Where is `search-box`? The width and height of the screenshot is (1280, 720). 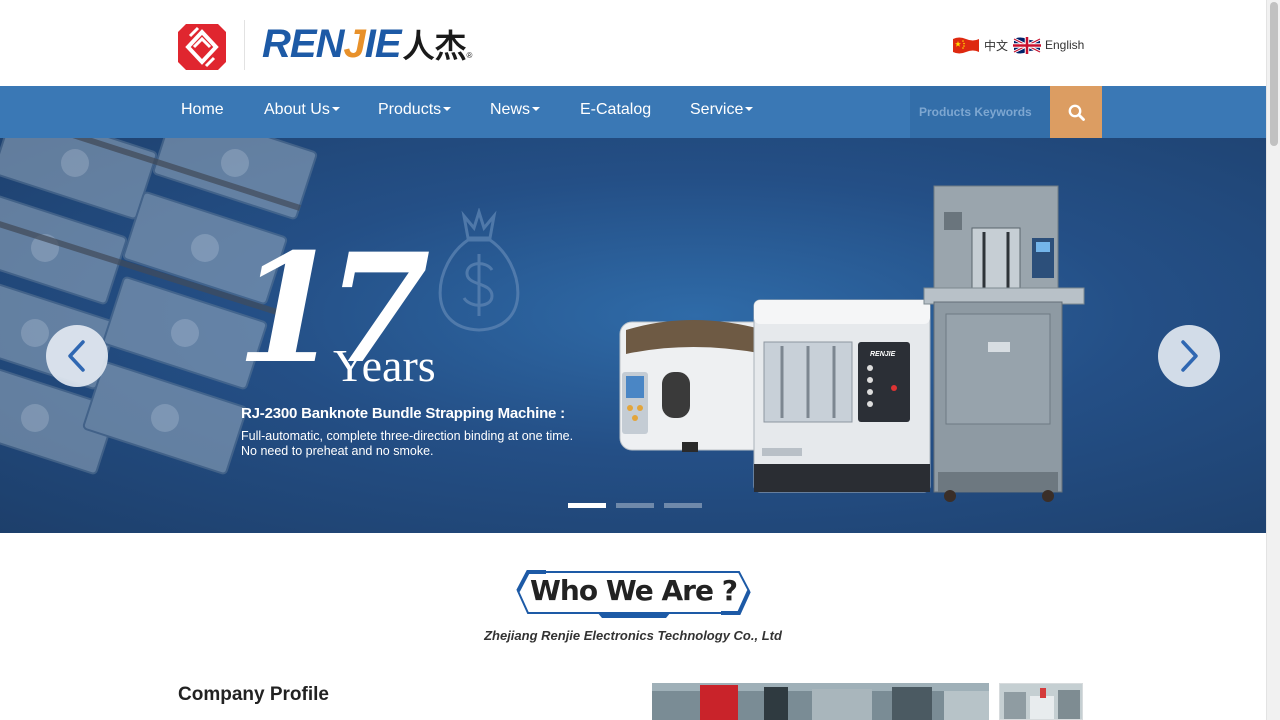
search-box is located at coordinates (980, 112).